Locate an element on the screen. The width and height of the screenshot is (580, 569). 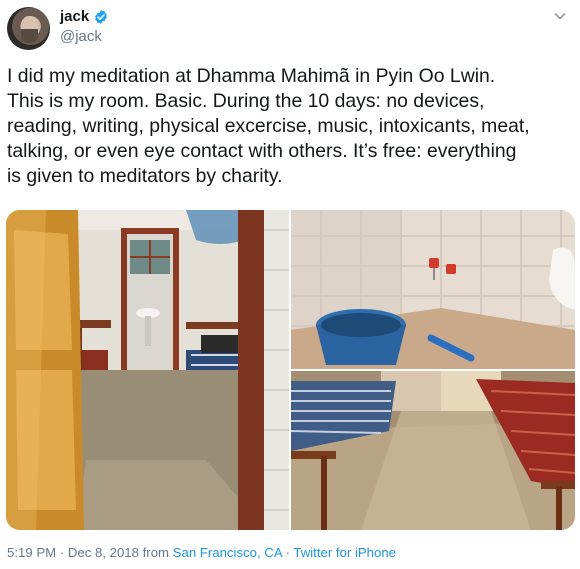
username-handle: @jack is located at coordinates (81, 36).